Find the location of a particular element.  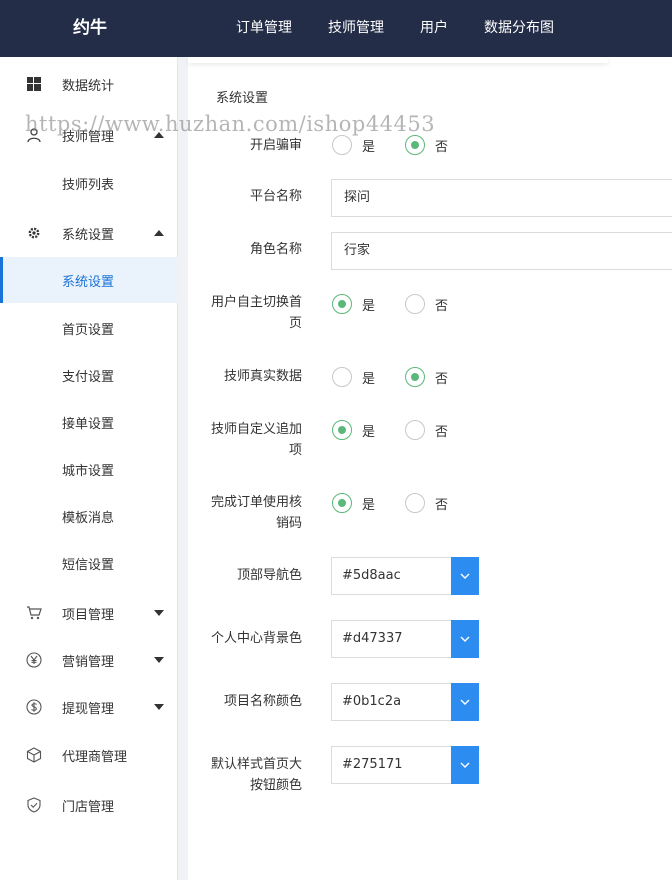

sidebar-item-marketing-management: 营销管理 is located at coordinates (89, 660).